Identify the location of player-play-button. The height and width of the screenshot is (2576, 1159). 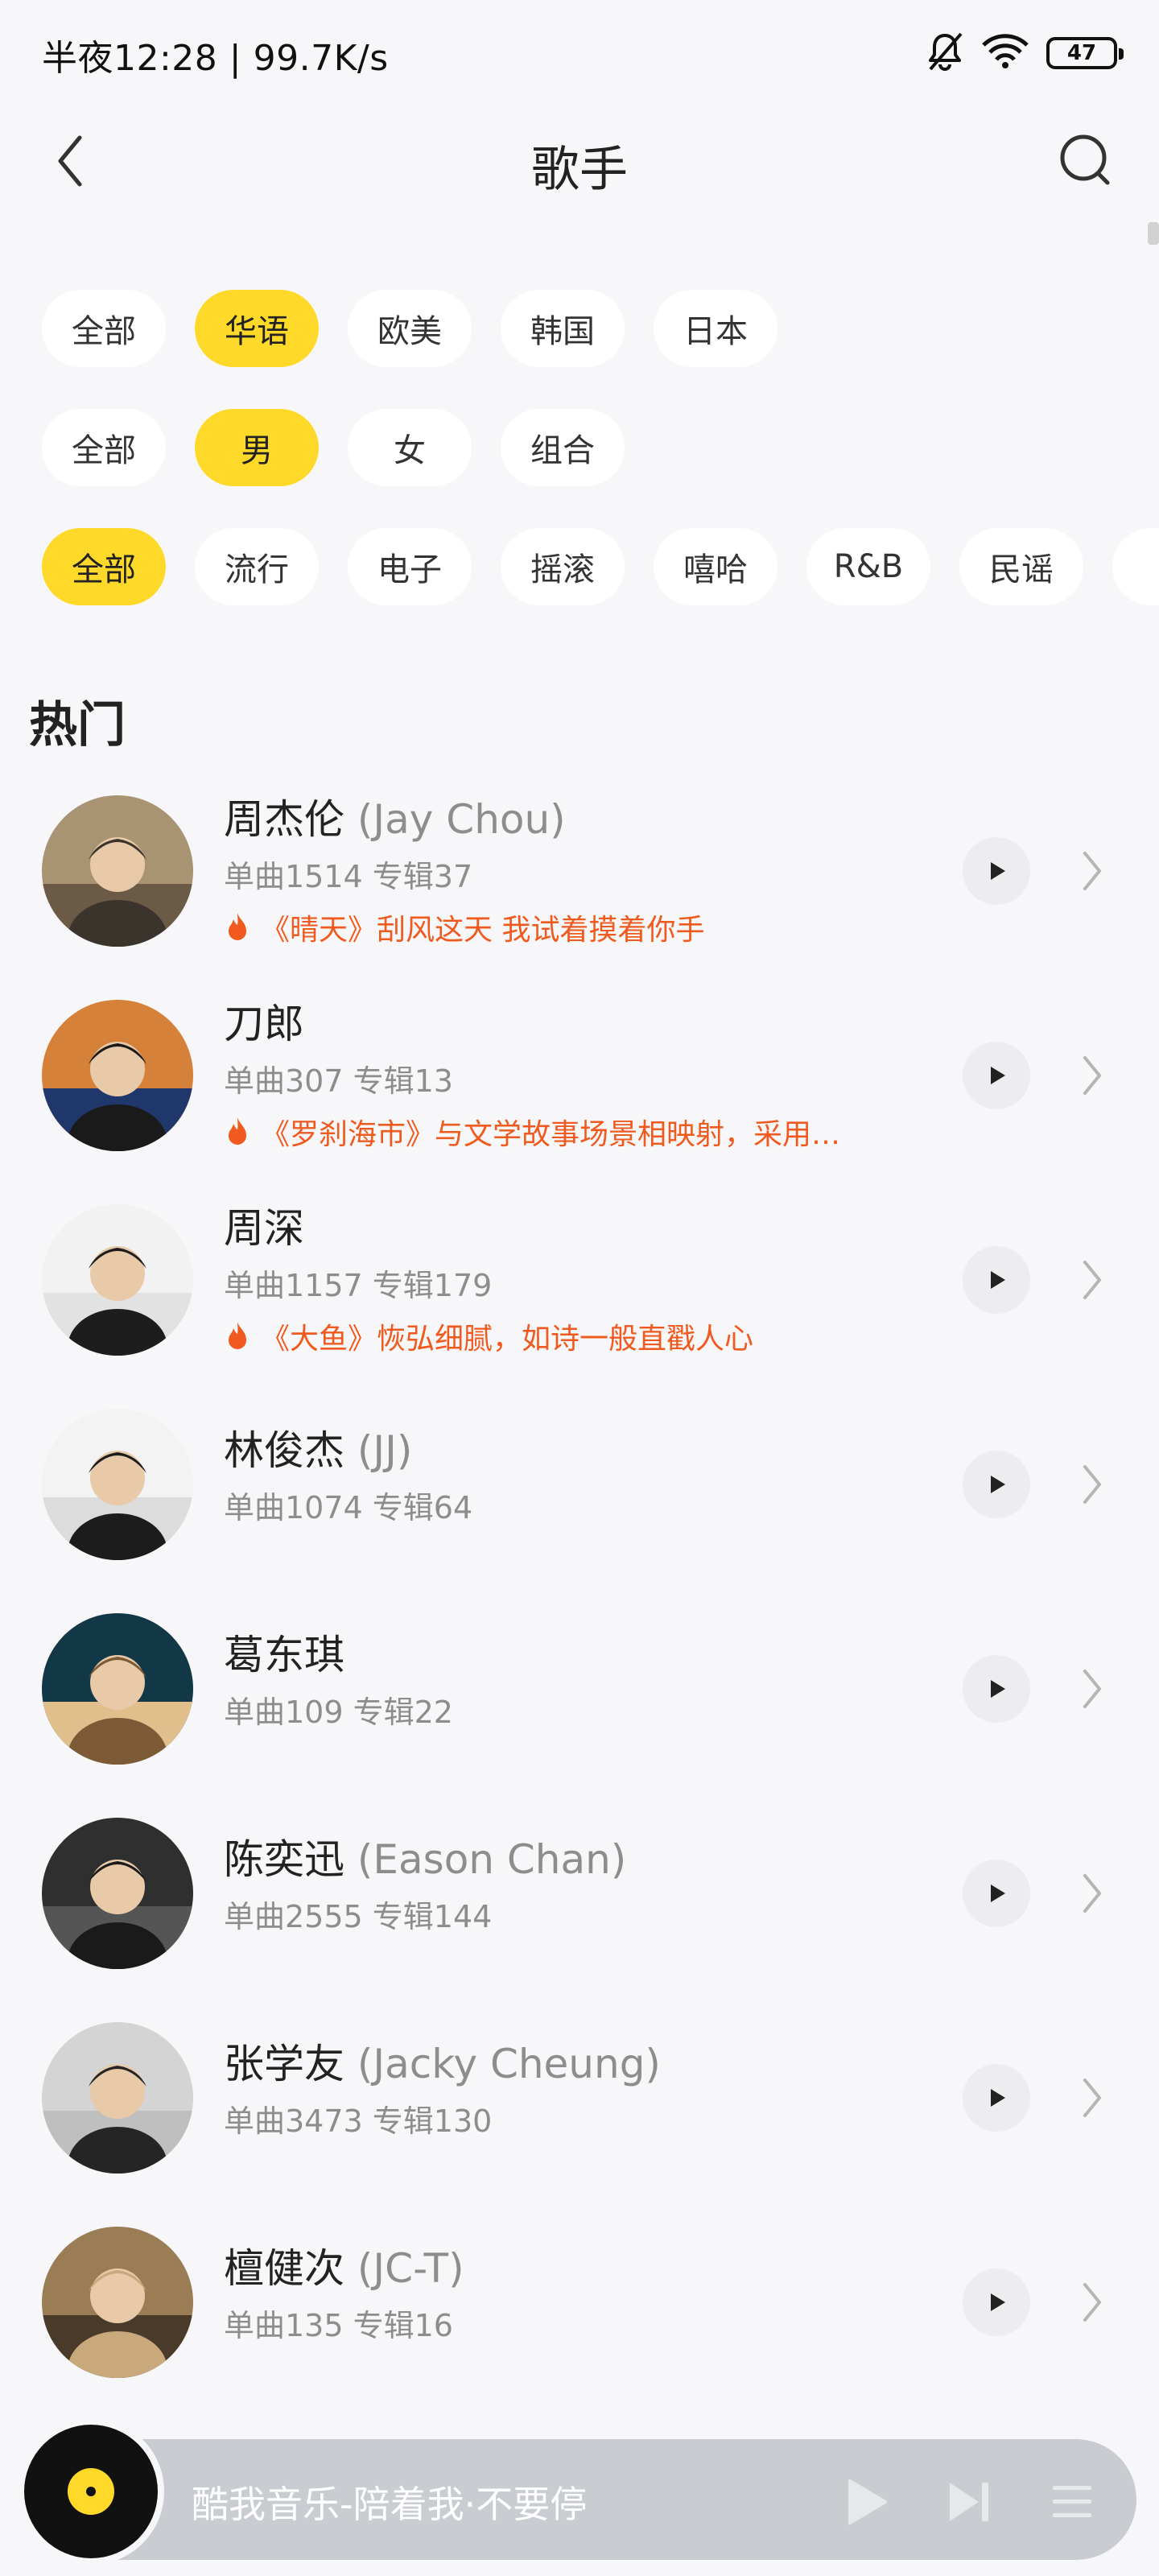
(866, 2502).